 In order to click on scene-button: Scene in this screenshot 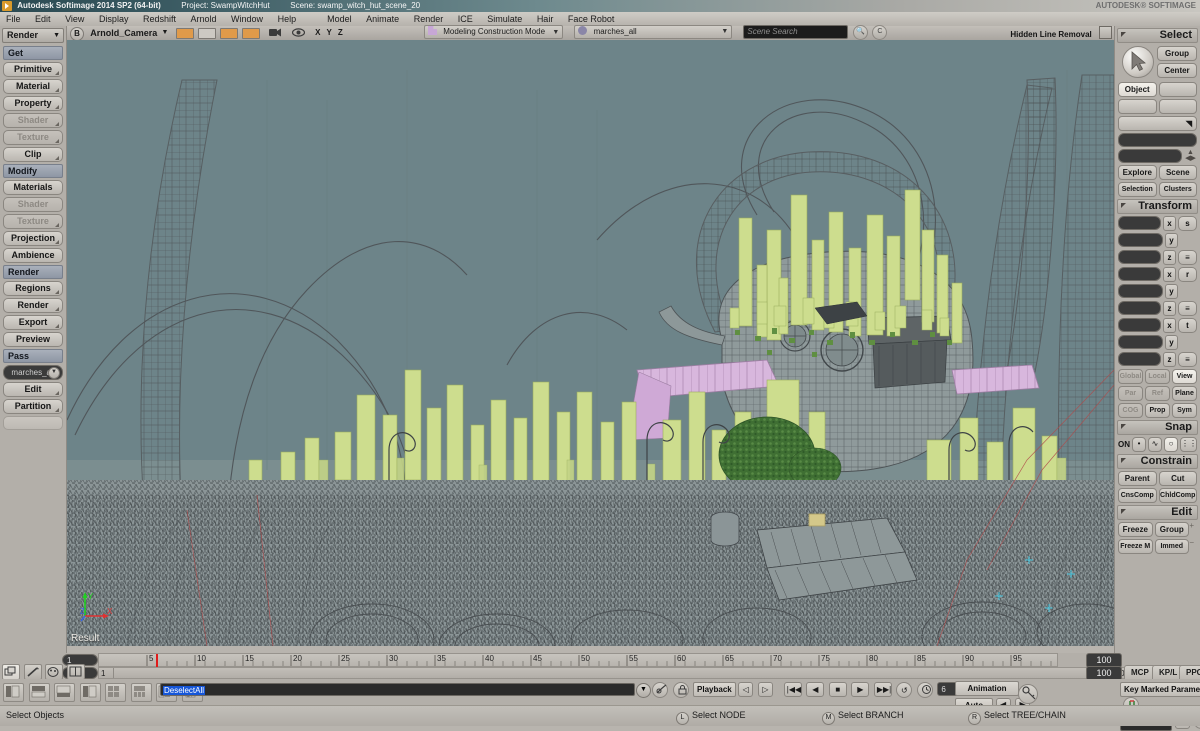, I will do `click(1177, 172)`.